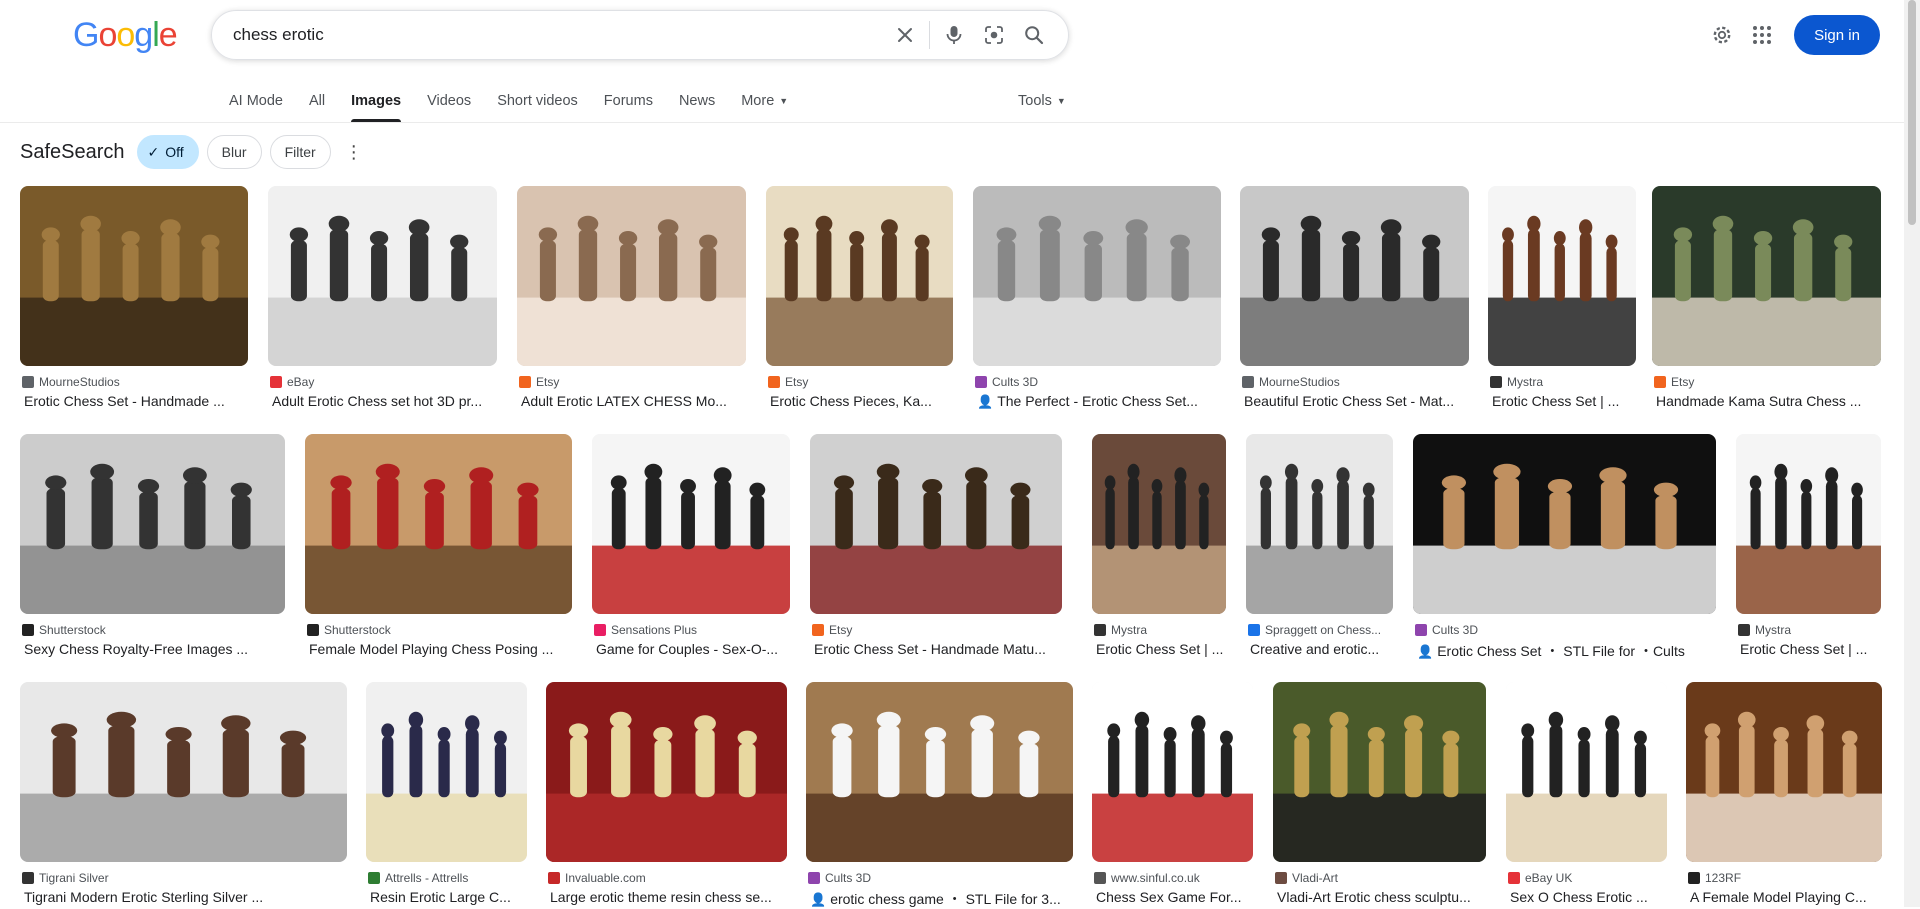  I want to click on tab-images: Images, so click(376, 101).